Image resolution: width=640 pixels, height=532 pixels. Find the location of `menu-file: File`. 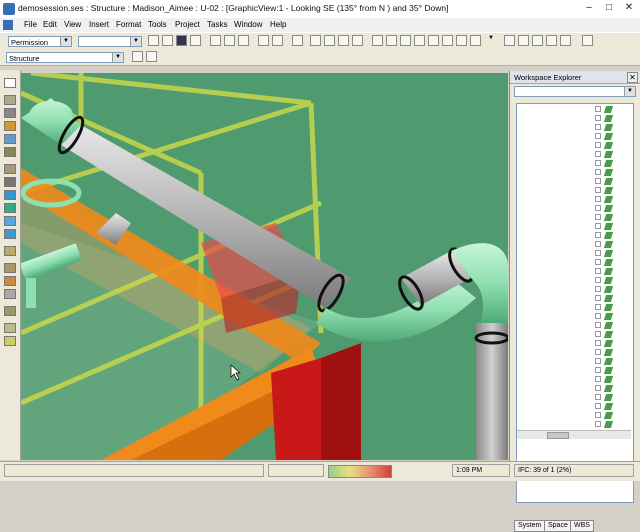

menu-file: File is located at coordinates (30, 24).